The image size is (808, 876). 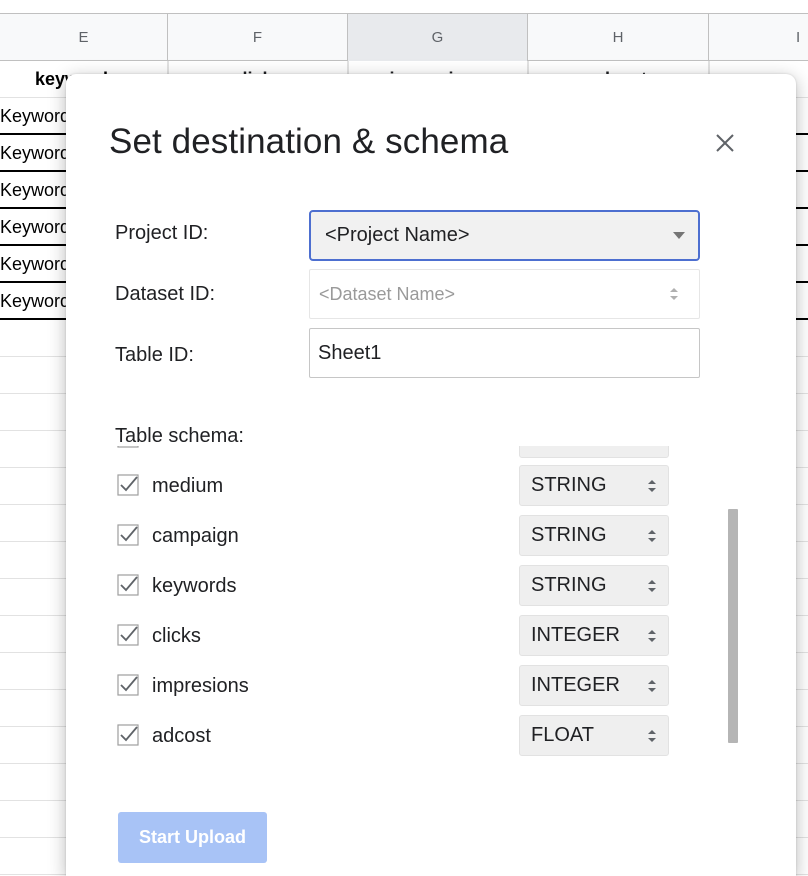 I want to click on table-id-input: Sheet1, so click(x=504, y=353).